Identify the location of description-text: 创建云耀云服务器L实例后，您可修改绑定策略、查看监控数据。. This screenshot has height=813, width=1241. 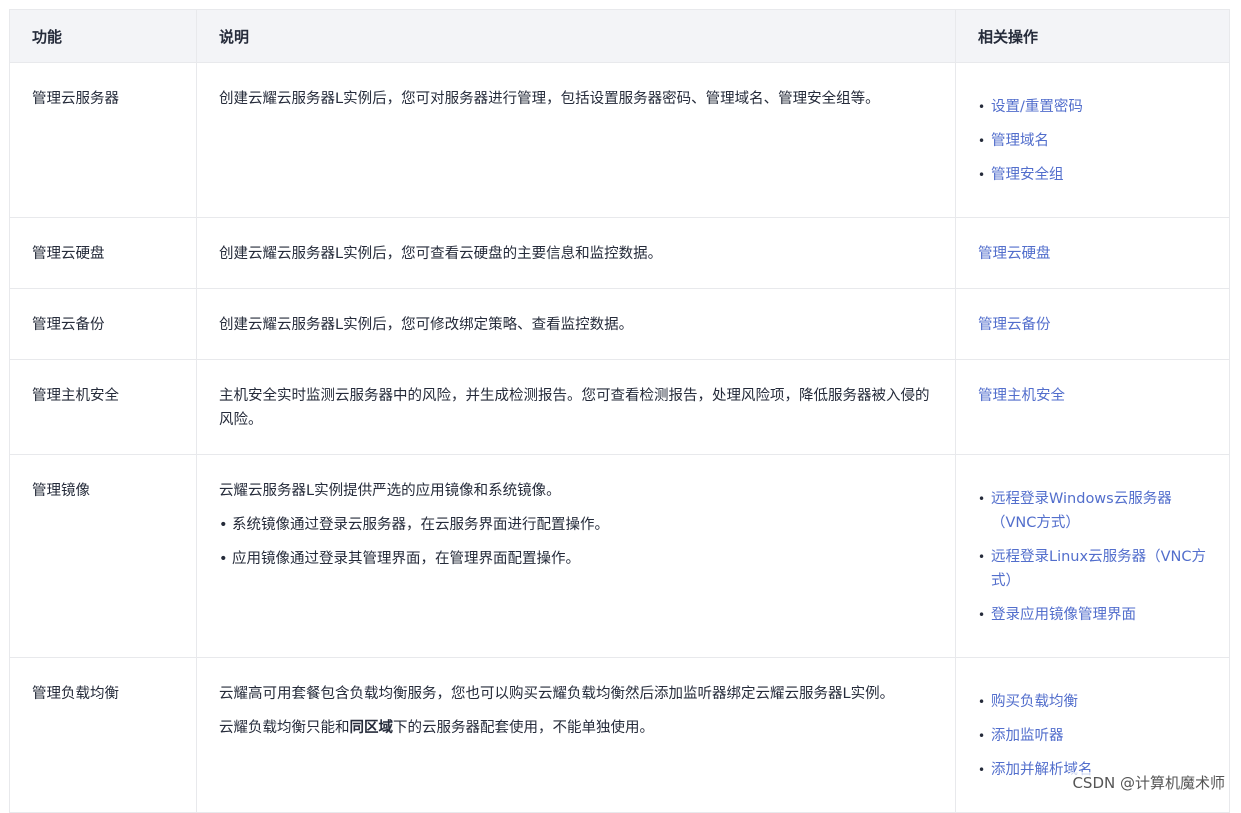
(426, 325).